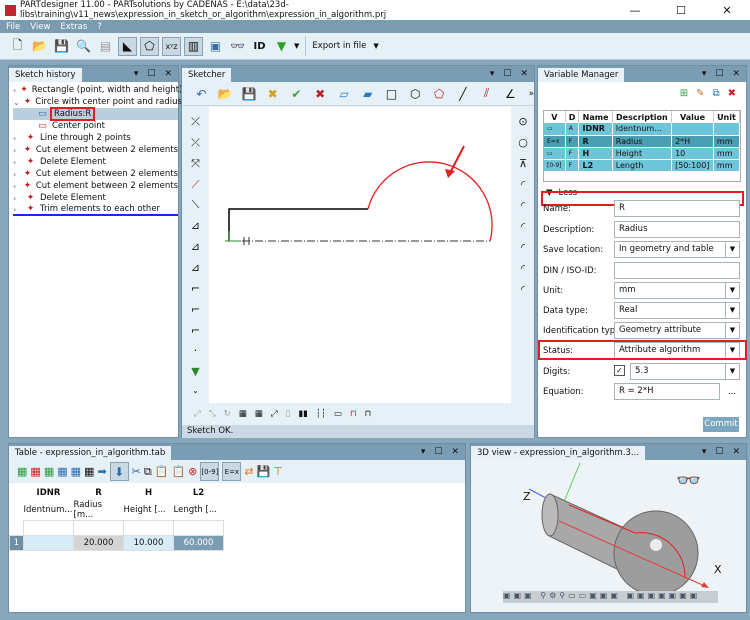 The height and width of the screenshot is (620, 750). What do you see at coordinates (681, 10) in the screenshot?
I see `maximize-button: ☐` at bounding box center [681, 10].